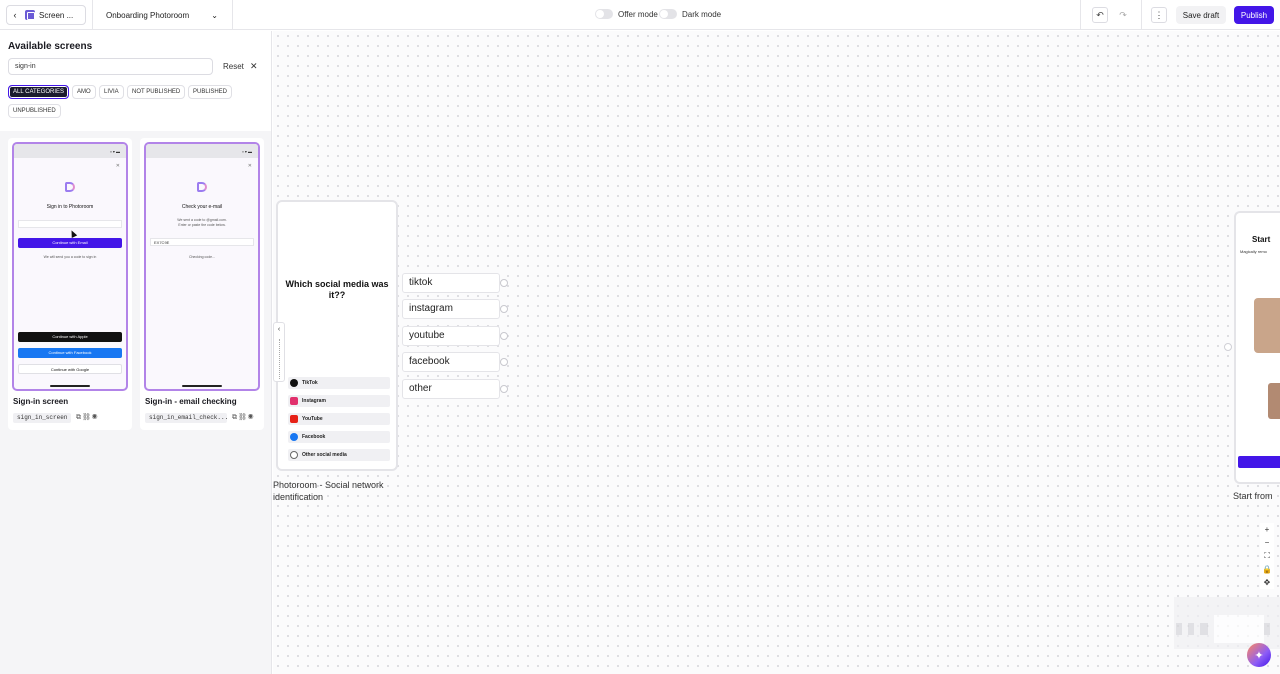 This screenshot has height=674, width=1280. I want to click on preview-facebook-button: Continue with Facebook, so click(70, 353).